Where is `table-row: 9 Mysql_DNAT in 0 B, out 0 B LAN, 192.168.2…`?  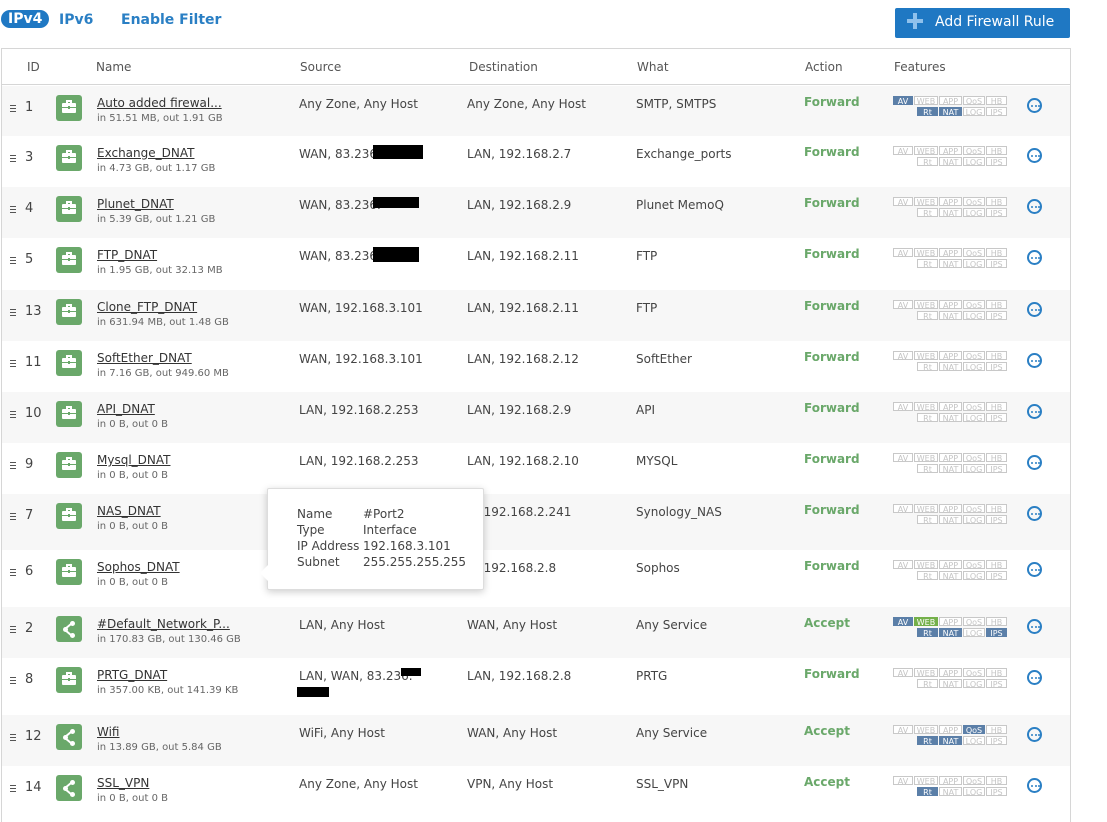 table-row: 9 Mysql_DNAT in 0 B, out 0 B LAN, 192.168.2… is located at coordinates (536, 468).